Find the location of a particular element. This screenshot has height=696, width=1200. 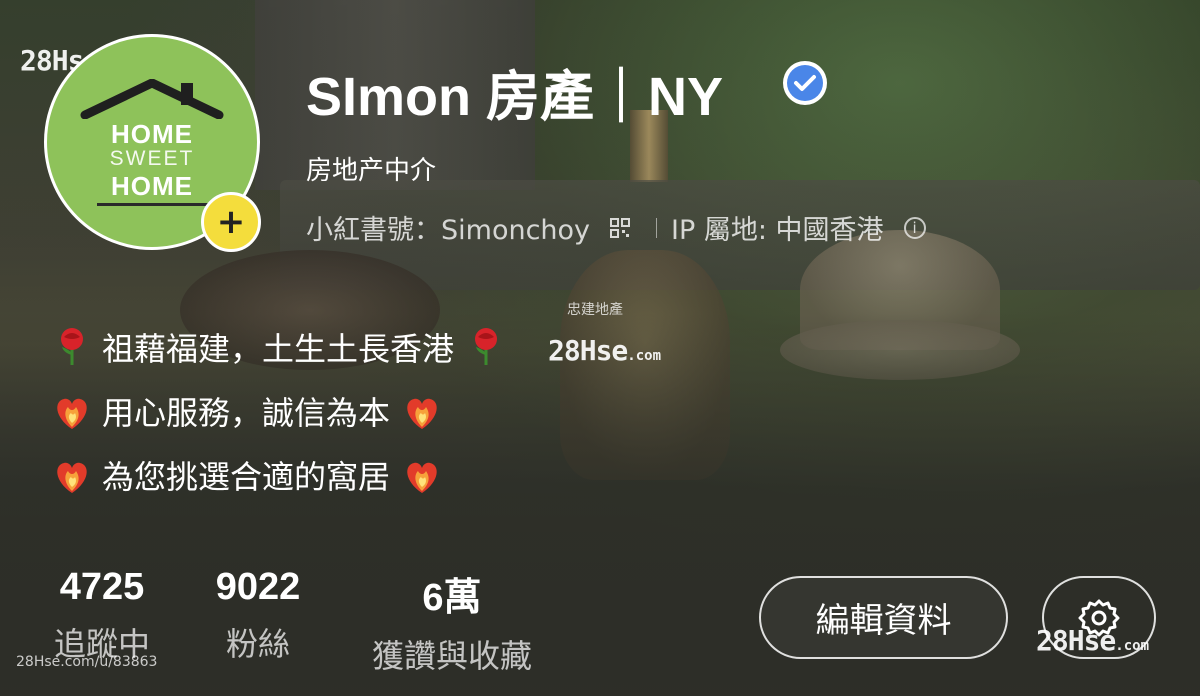

house-roof-icon is located at coordinates (152, 99).